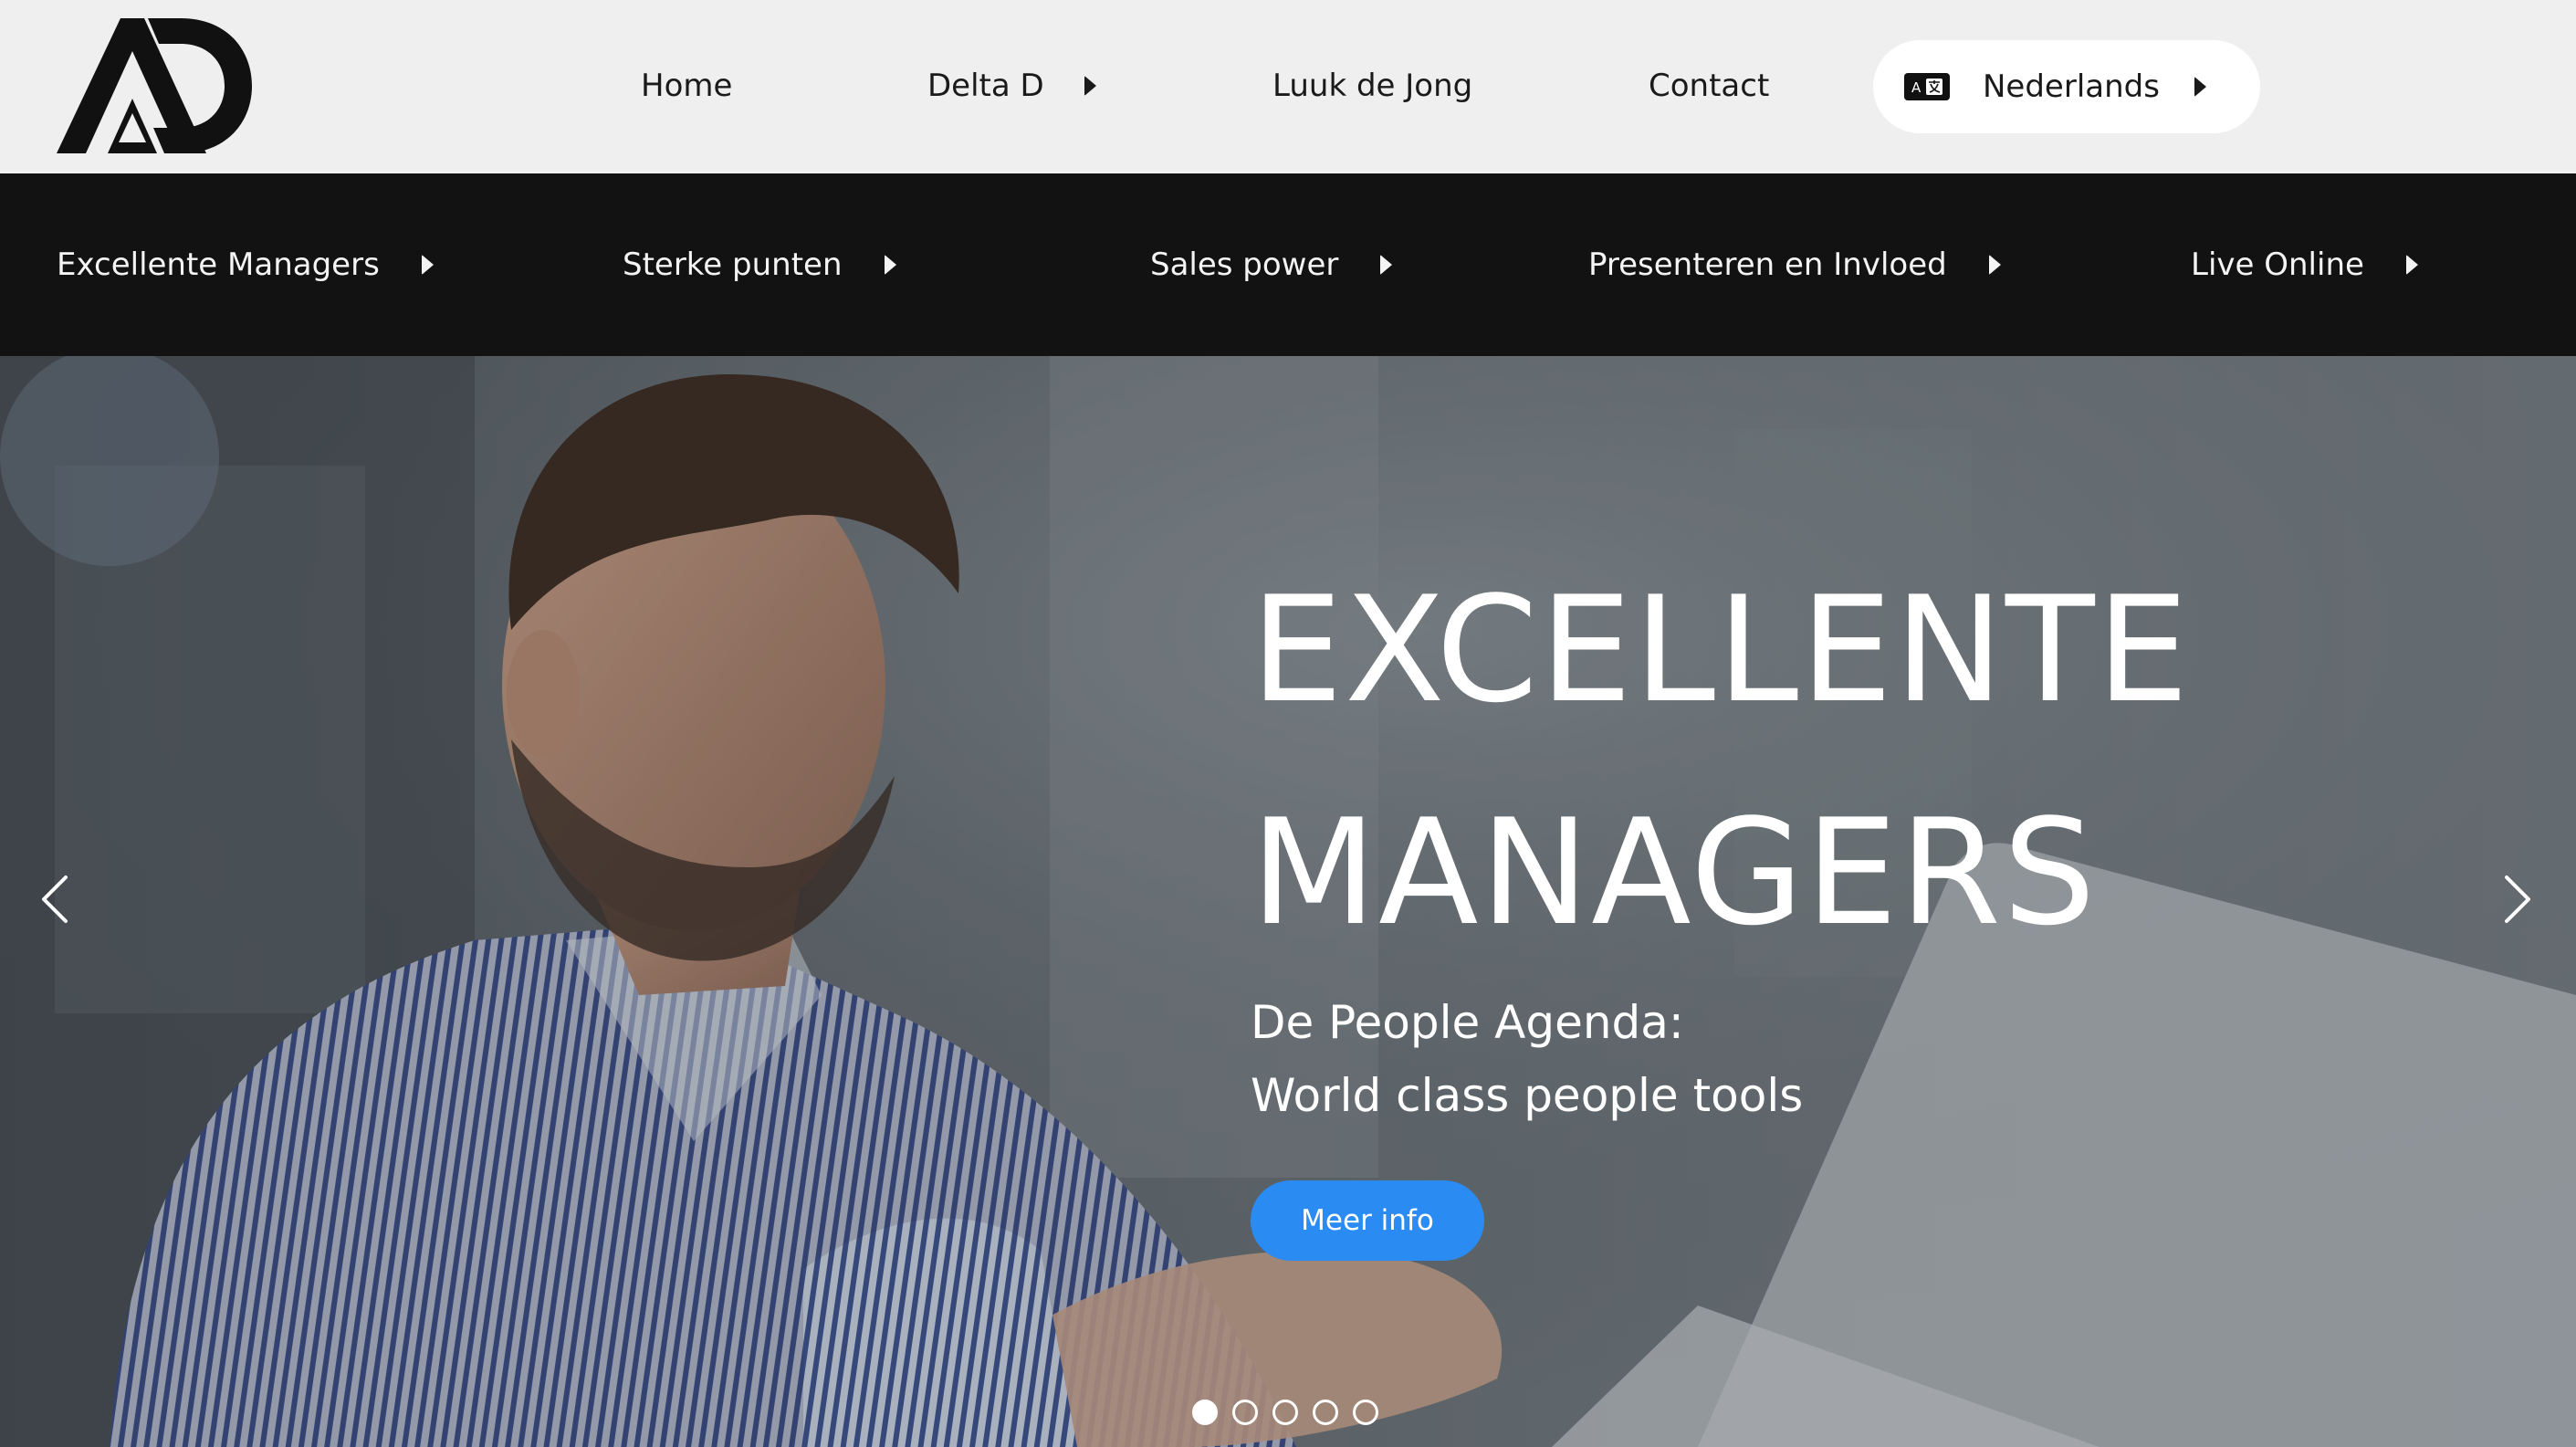  Describe the element at coordinates (1844, 761) in the screenshot. I see `hero-title: EXCELLENTE MANAGERS` at that location.